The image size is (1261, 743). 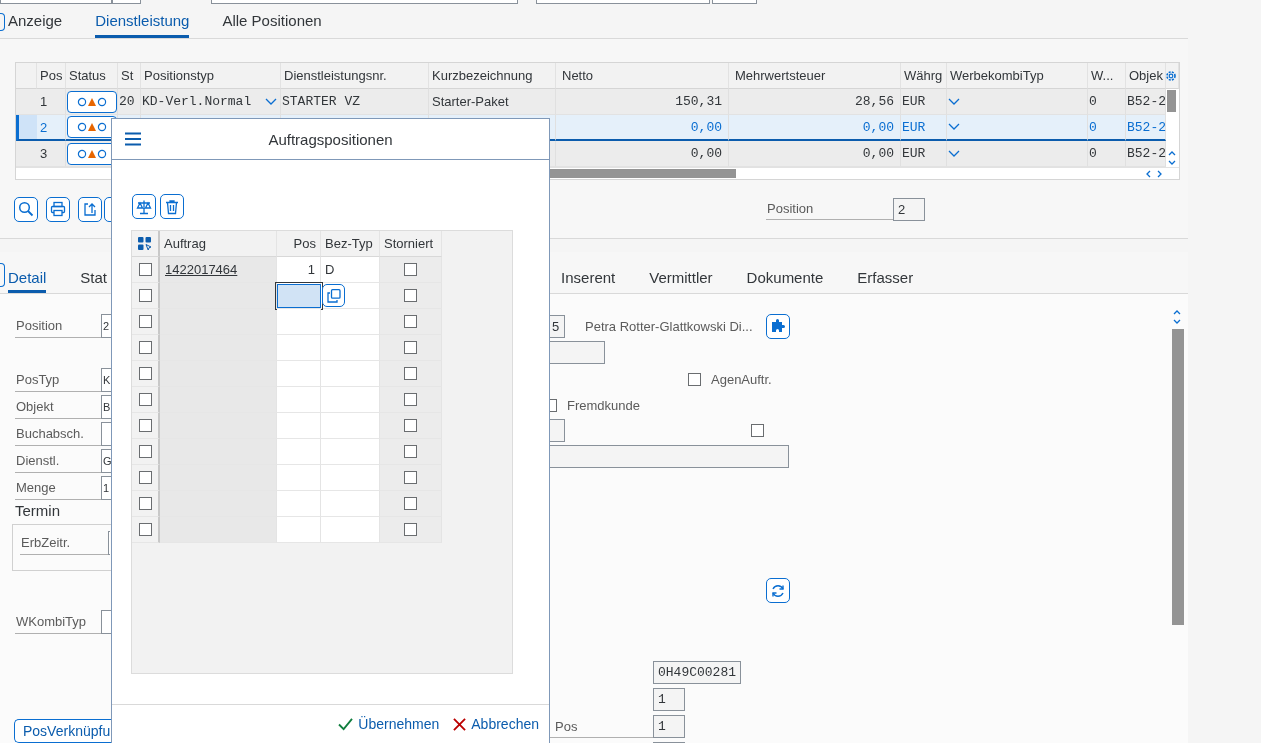 I want to click on column-header: Objek, so click(x=1146, y=76).